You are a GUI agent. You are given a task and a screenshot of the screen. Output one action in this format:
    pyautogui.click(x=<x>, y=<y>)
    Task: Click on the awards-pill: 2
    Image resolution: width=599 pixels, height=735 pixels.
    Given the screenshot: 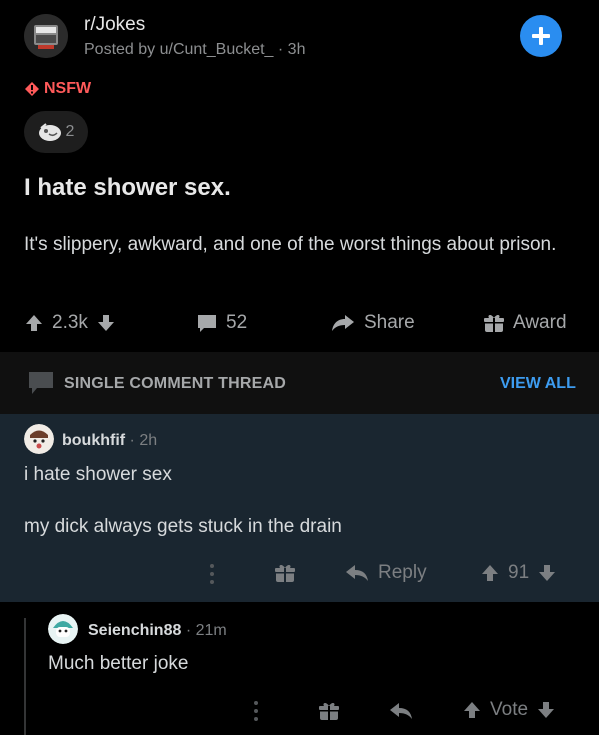 What is the action you would take?
    pyautogui.click(x=56, y=132)
    